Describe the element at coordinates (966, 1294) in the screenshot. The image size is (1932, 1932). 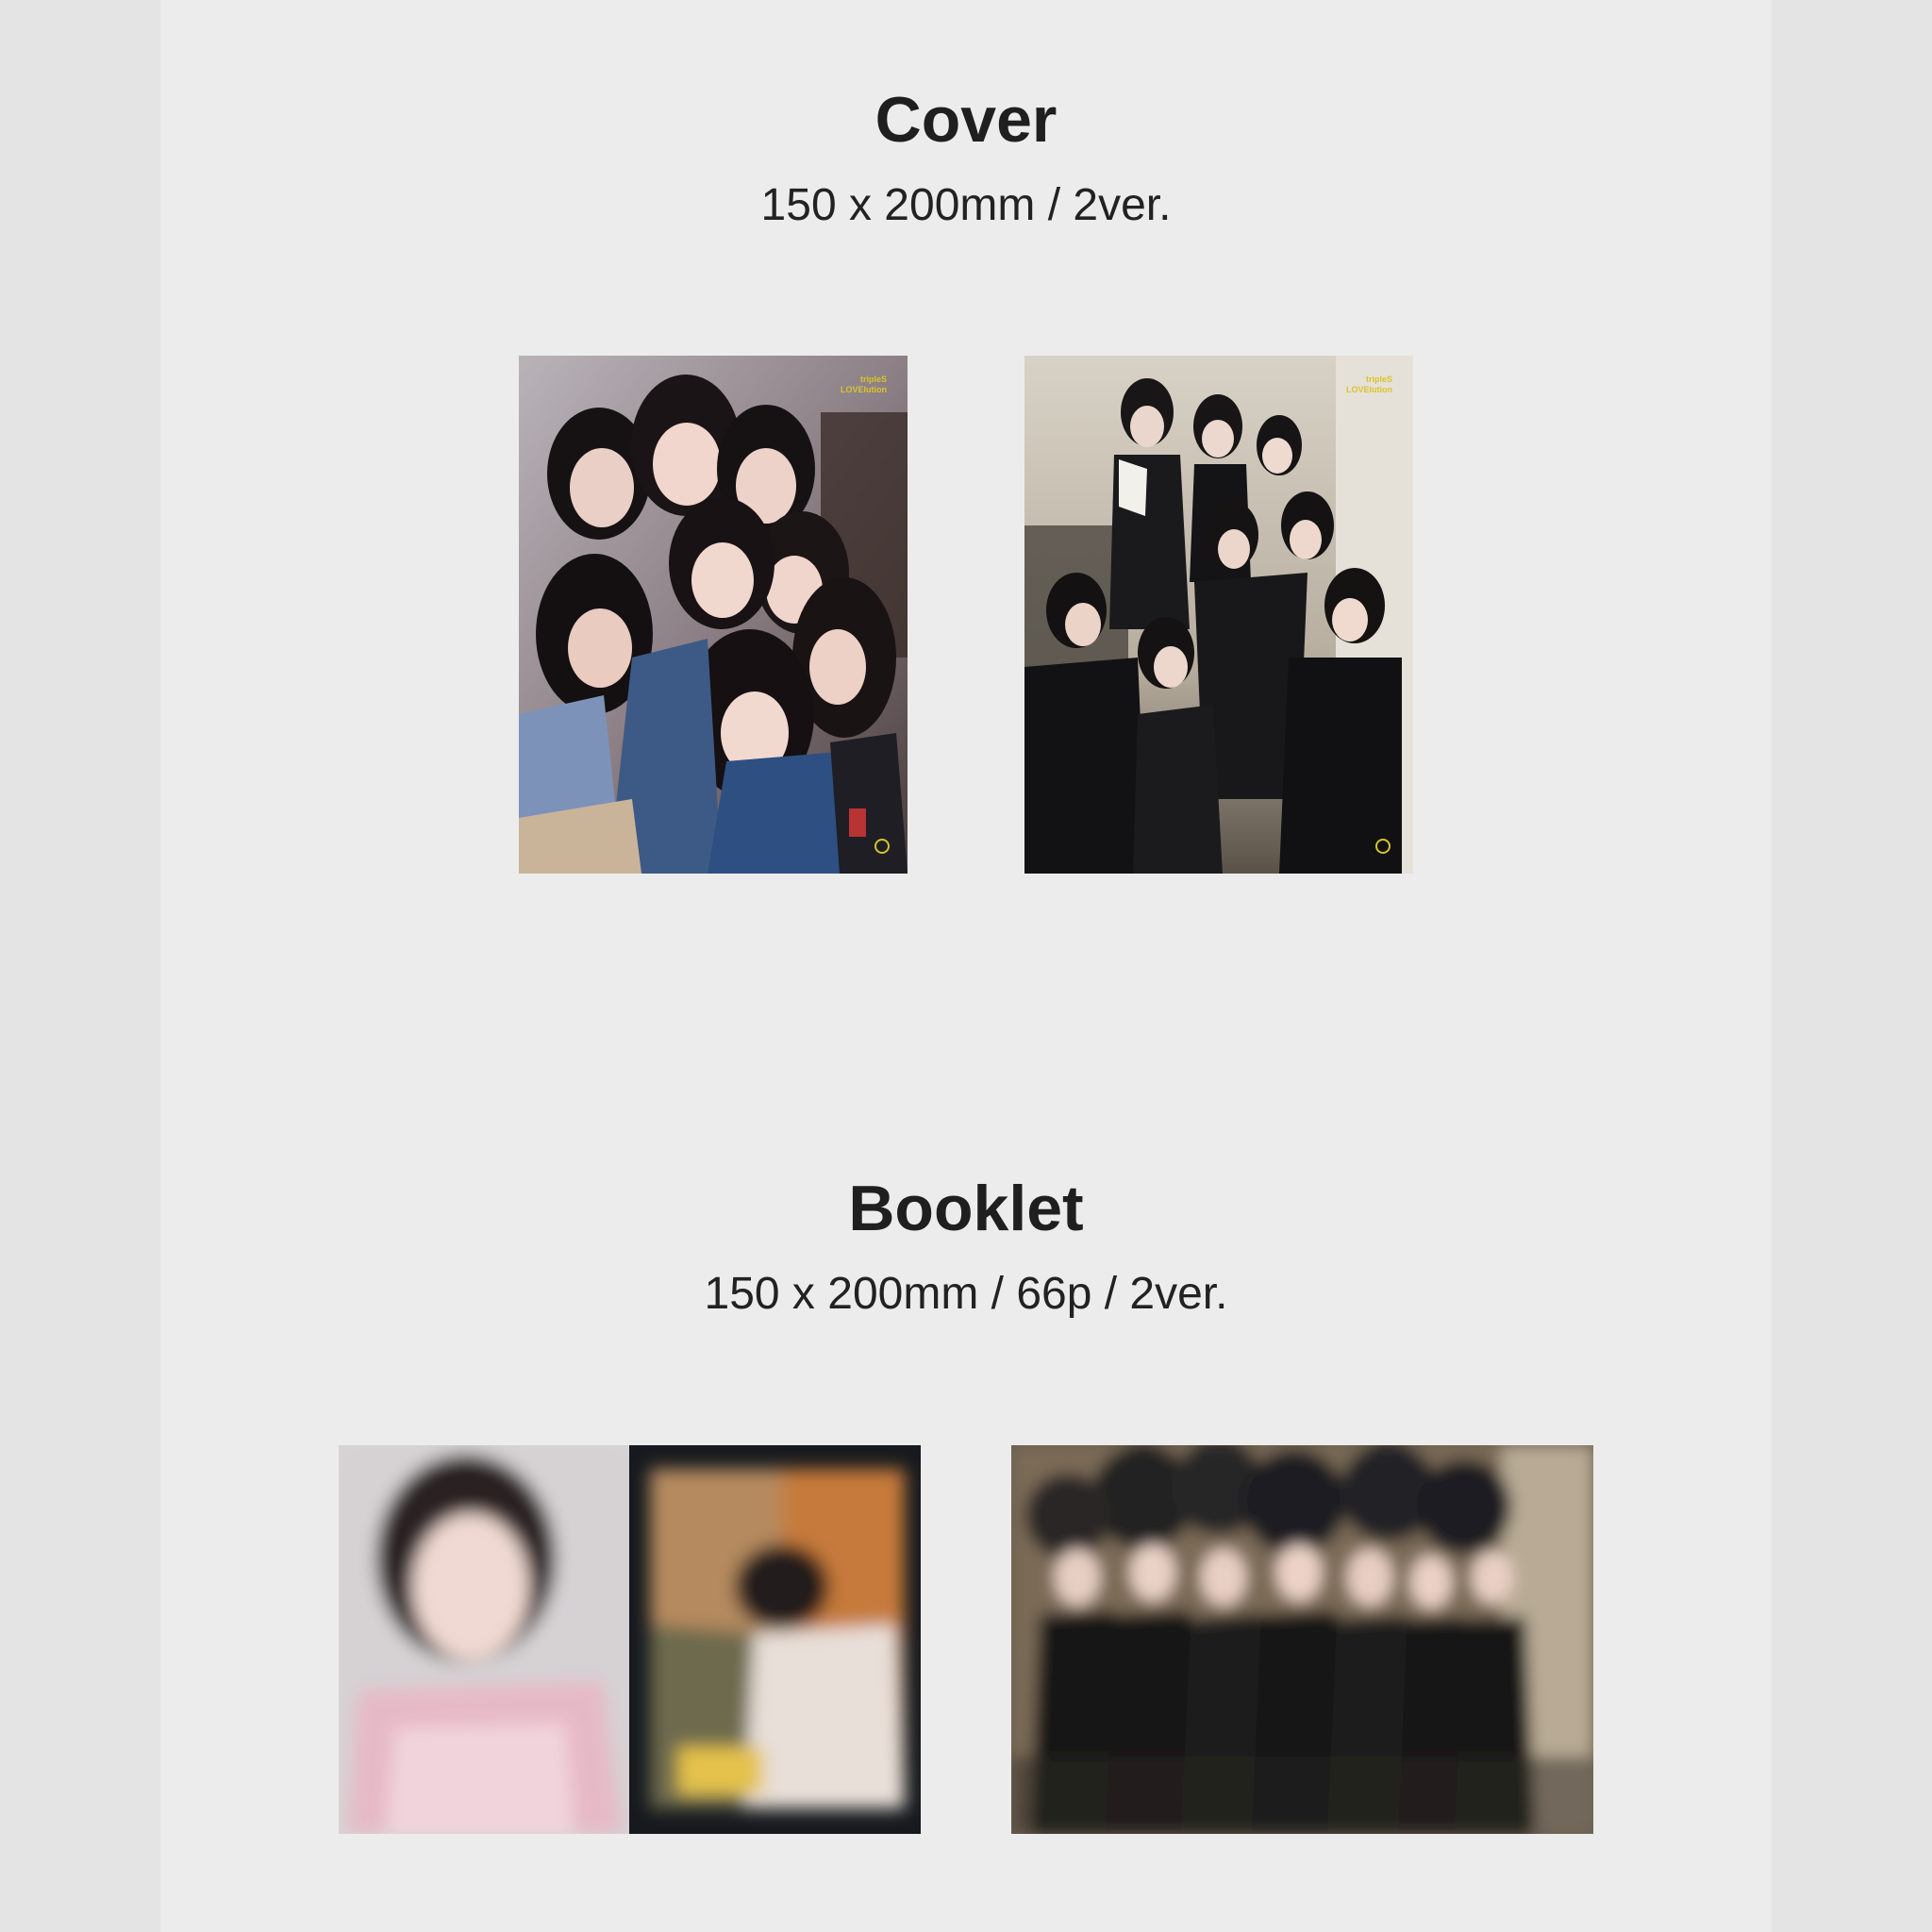
I see `booklet-section-spec: 150 x 200mm / 66p / 2ver.` at that location.